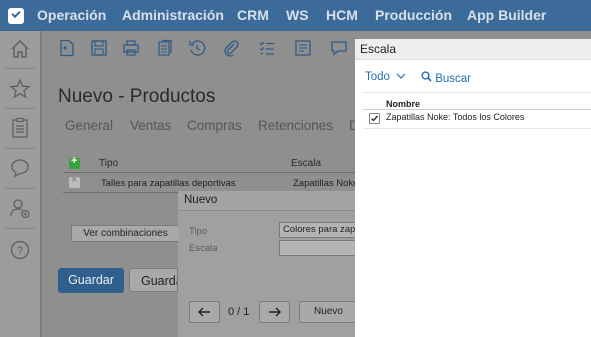  What do you see at coordinates (378, 49) in the screenshot?
I see `popup-title: Escala` at bounding box center [378, 49].